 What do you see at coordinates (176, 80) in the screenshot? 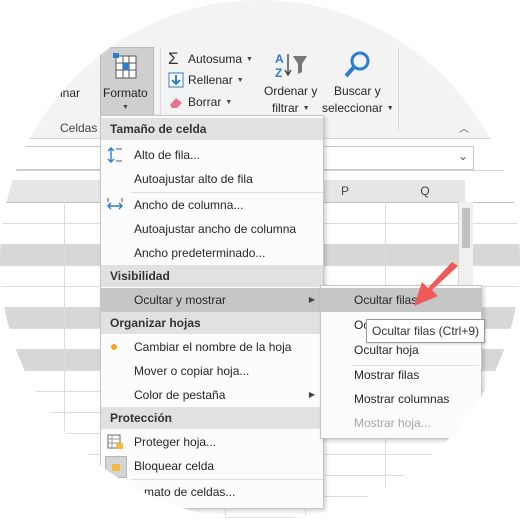
I see `fill-down-icon` at bounding box center [176, 80].